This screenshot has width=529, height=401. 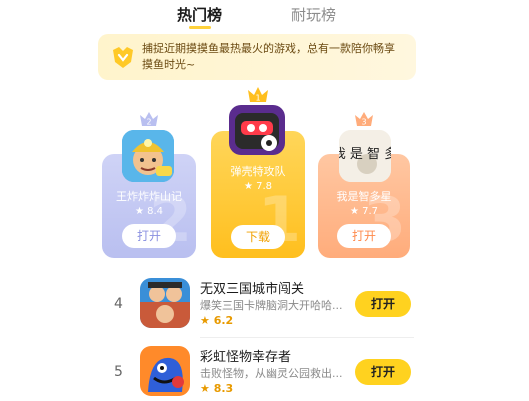 I want to click on miner-character-icon, so click(x=148, y=156).